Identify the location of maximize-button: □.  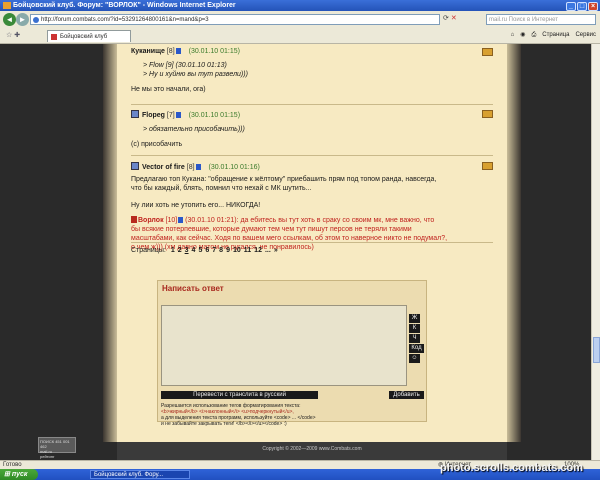
(582, 6).